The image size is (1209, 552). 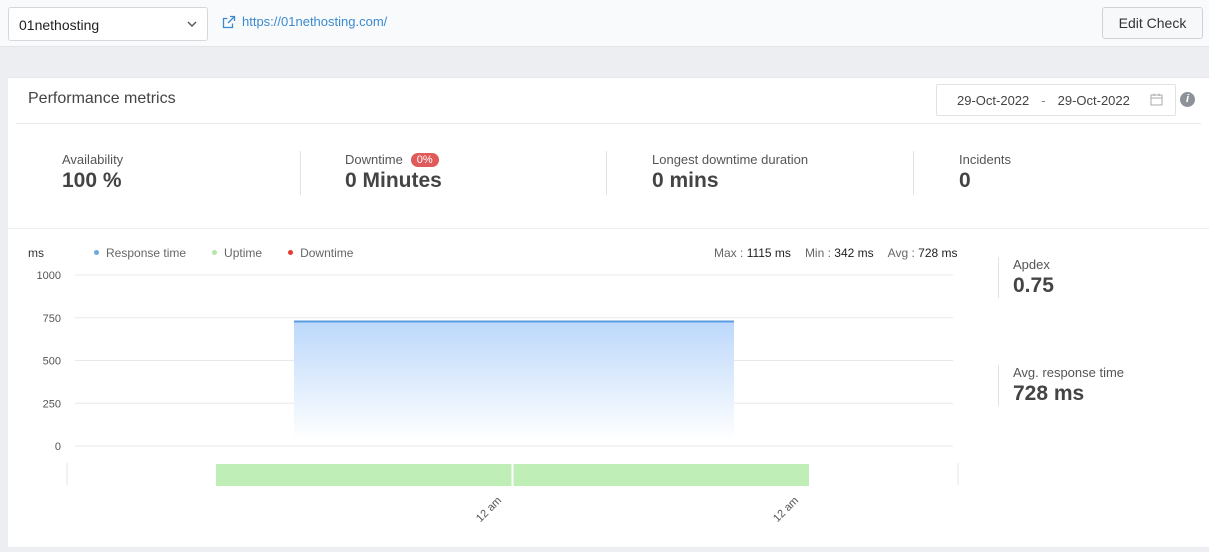 I want to click on y-tick-label: 750, so click(x=52, y=319).